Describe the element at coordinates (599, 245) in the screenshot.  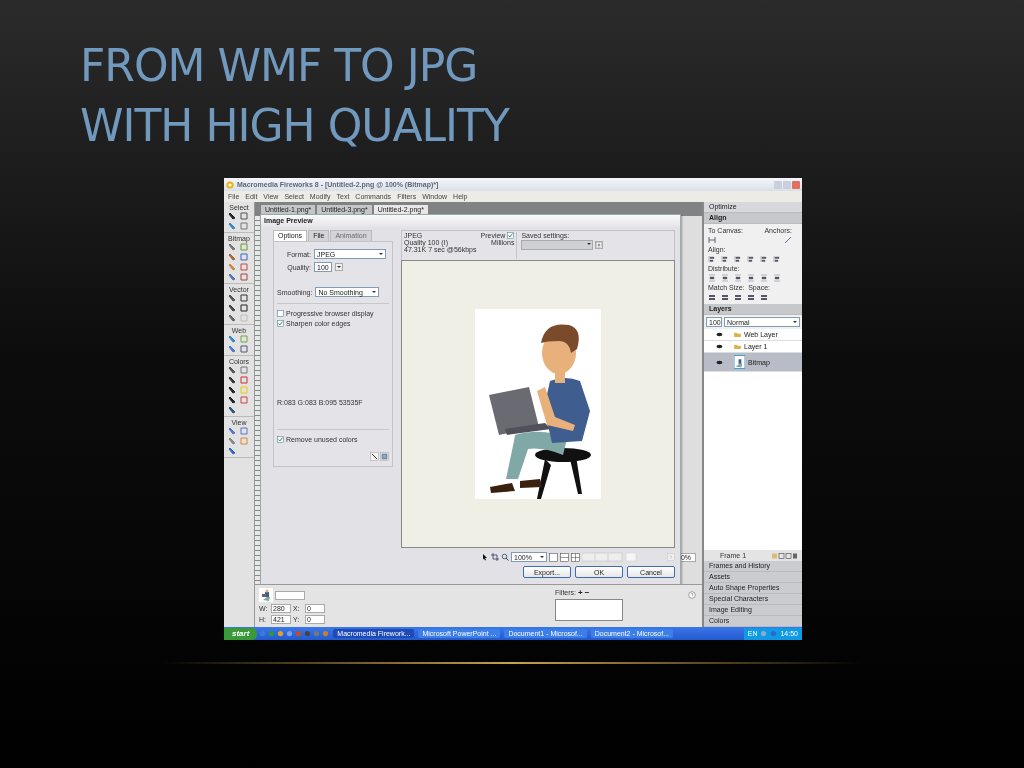
I see `add-preset-icon` at that location.